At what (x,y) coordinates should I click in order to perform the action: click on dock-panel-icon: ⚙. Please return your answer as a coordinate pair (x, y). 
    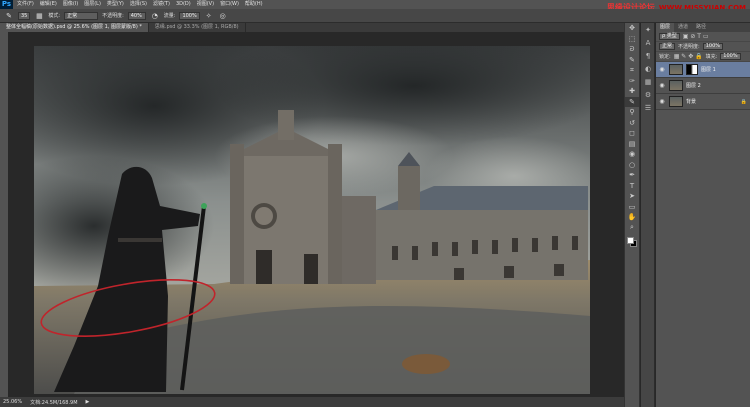
    Looking at the image, I should click on (648, 94).